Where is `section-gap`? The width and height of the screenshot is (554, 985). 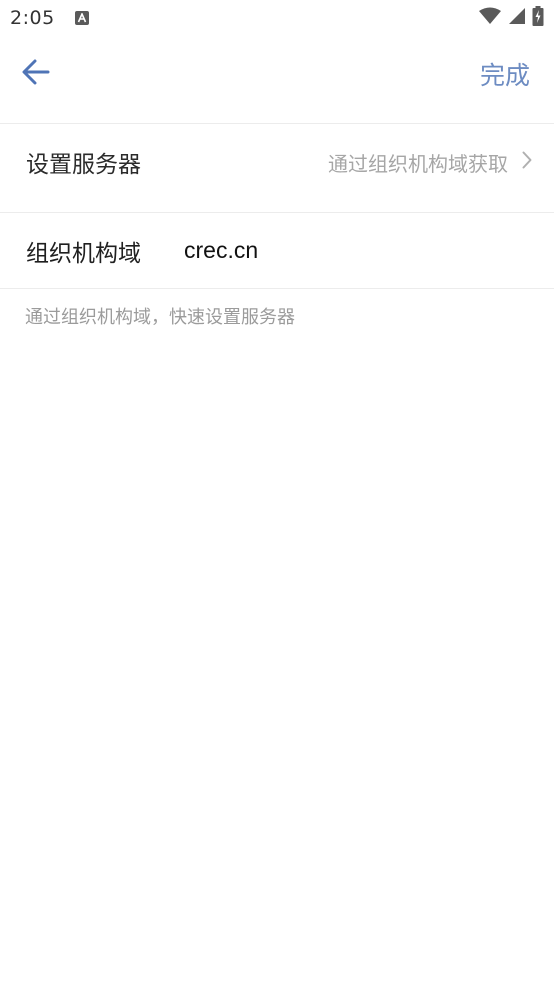 section-gap is located at coordinates (277, 205).